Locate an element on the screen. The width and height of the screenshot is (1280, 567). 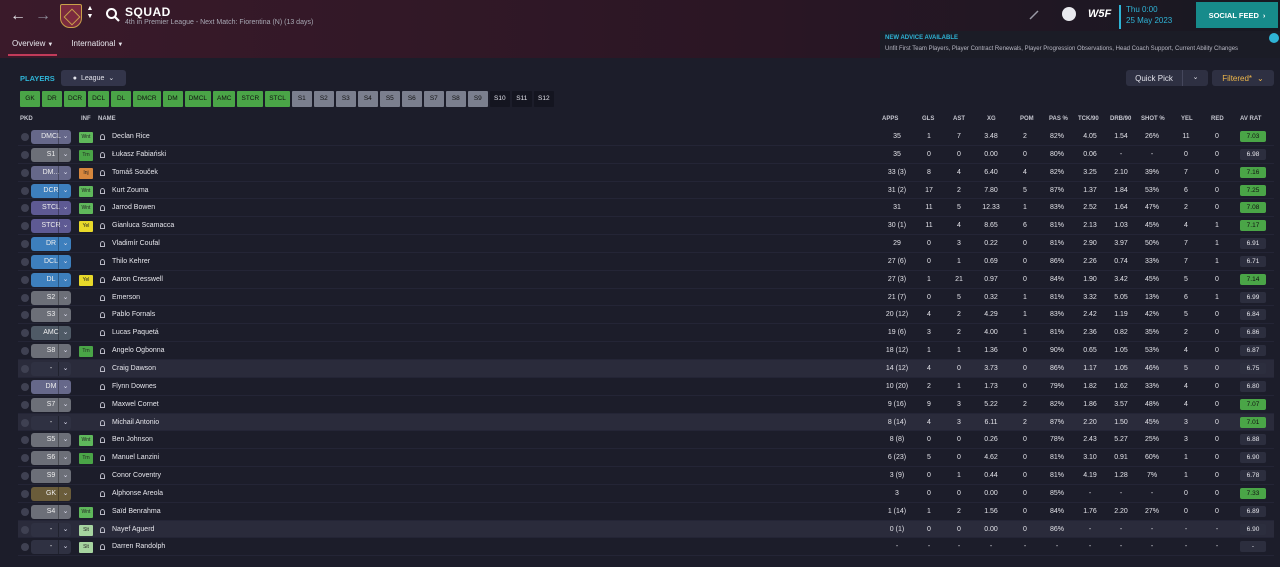
position-filter-button: S3 is located at coordinates (345, 99).